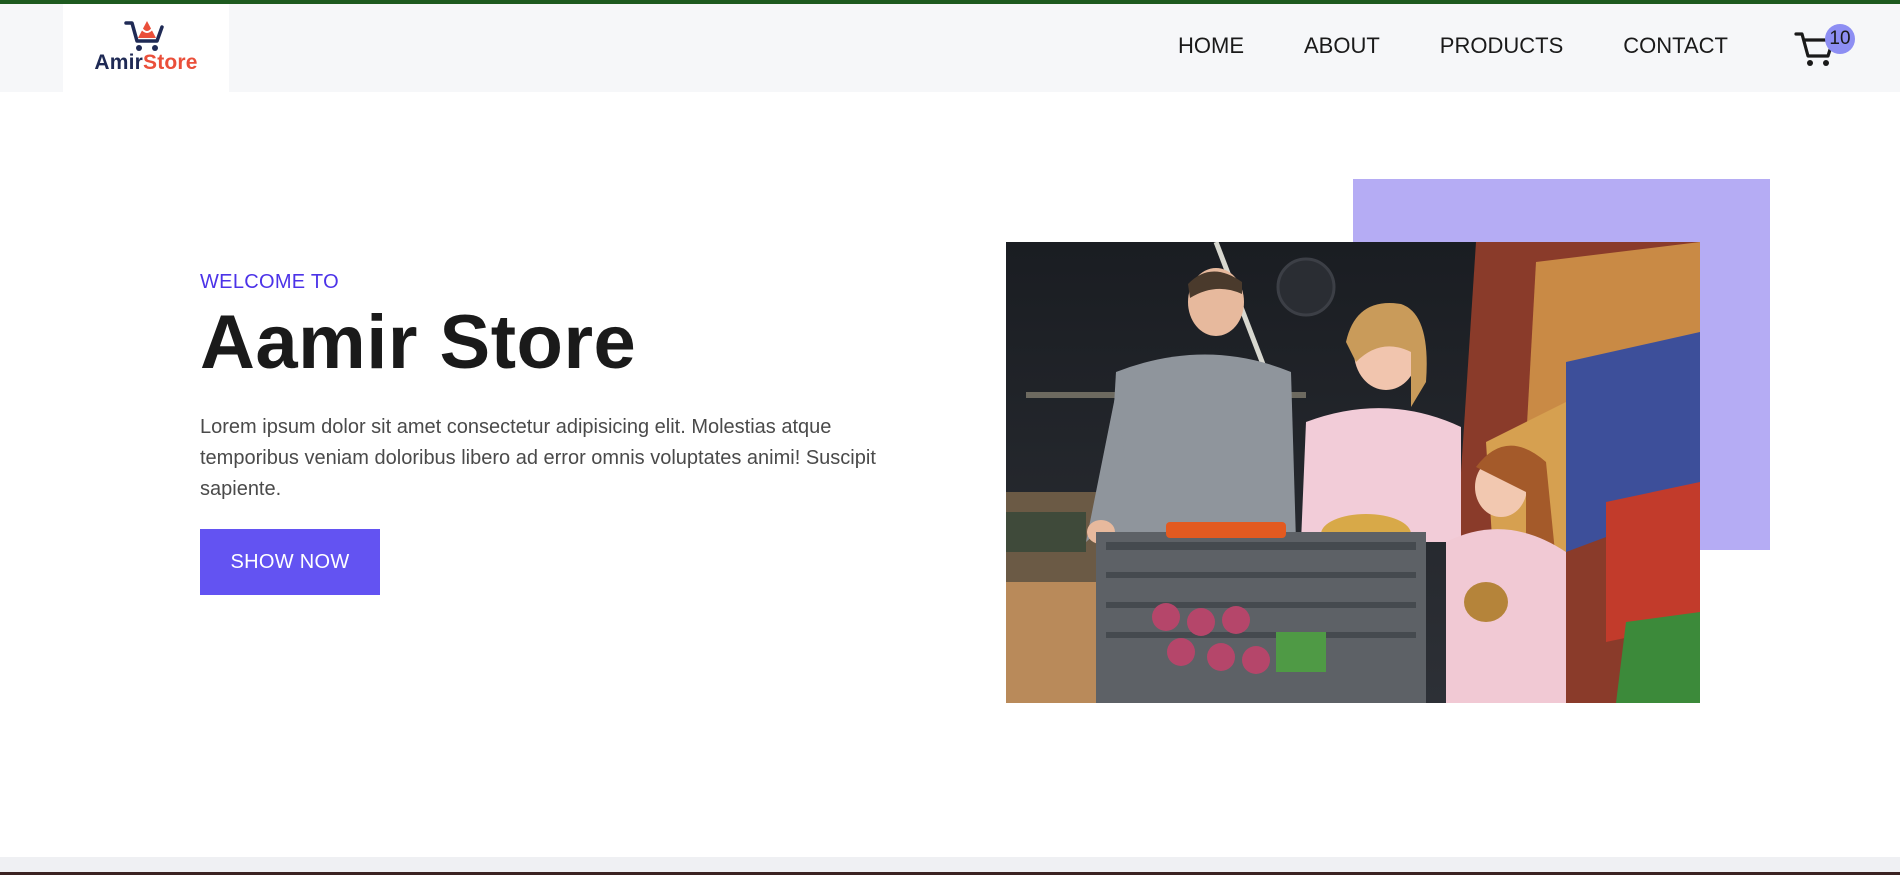 Image resolution: width=1900 pixels, height=875 pixels. I want to click on cart-count-badge: 10, so click(1840, 39).